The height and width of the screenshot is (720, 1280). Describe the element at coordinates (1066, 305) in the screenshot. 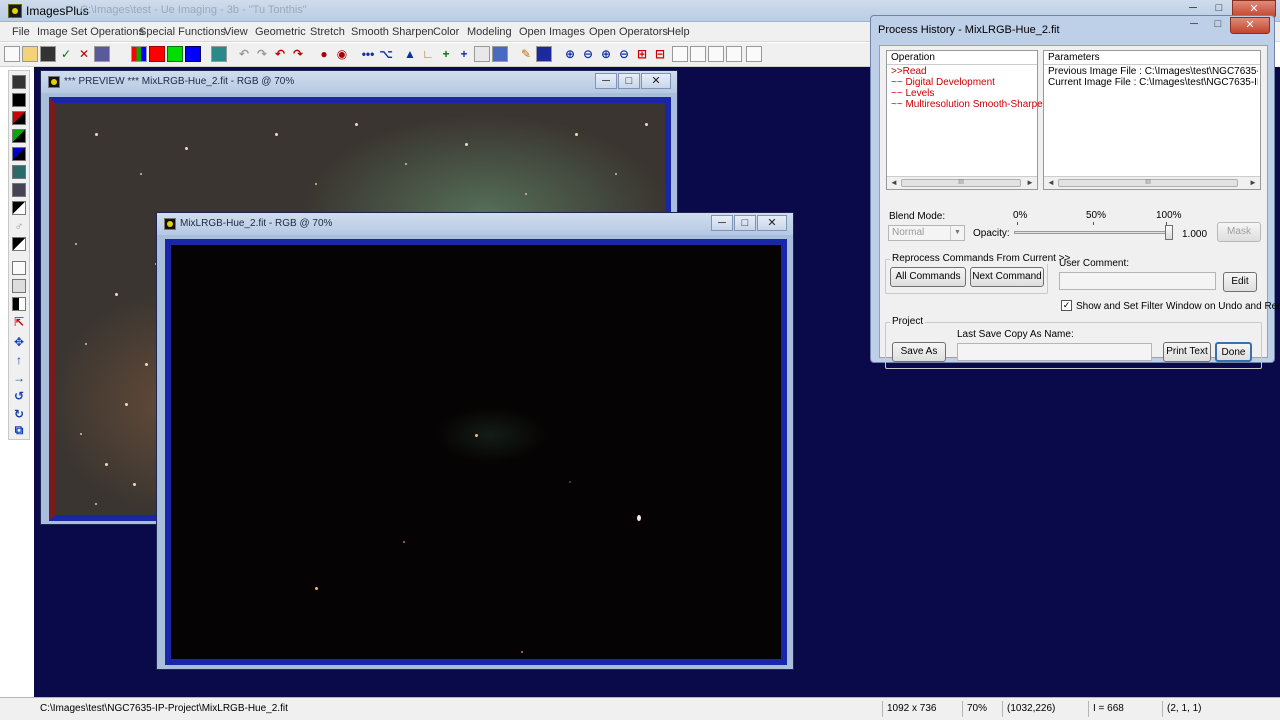

I see `show-filter-checkbox: ✓` at that location.